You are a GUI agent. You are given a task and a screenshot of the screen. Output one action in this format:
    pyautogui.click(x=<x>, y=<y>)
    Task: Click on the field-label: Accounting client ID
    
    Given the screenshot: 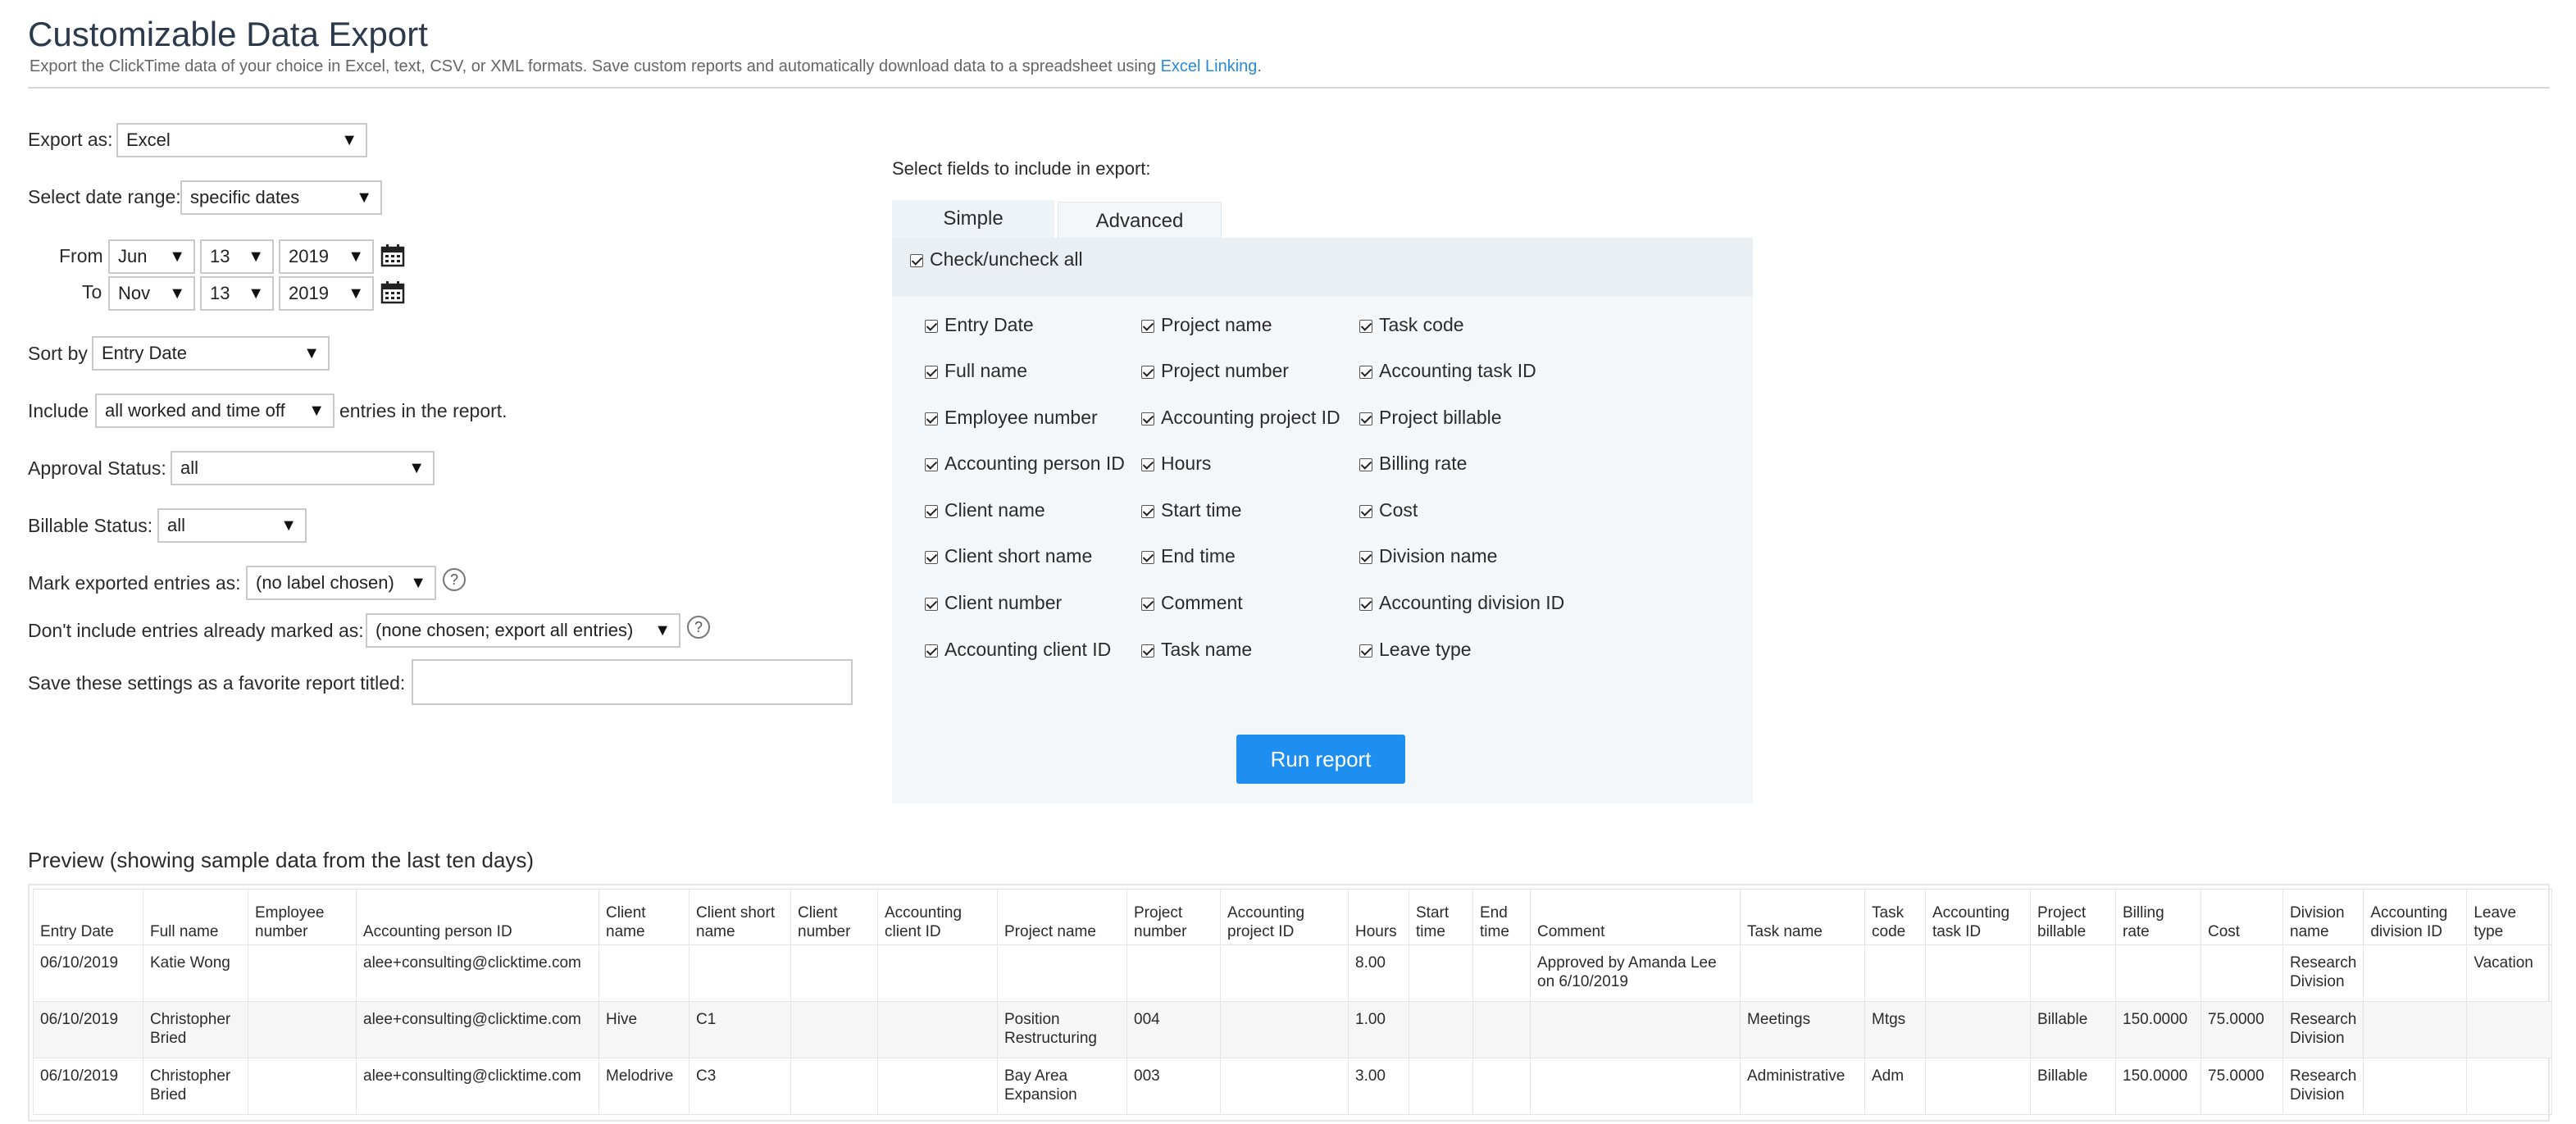 What is the action you would take?
    pyautogui.click(x=1028, y=649)
    